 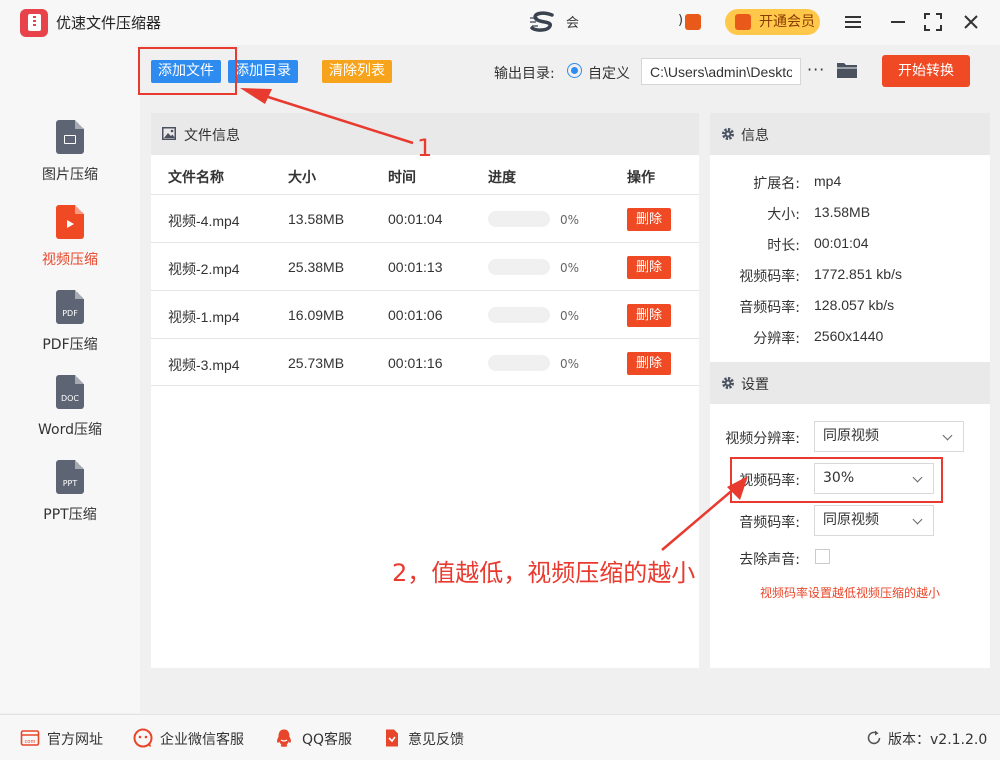 What do you see at coordinates (169, 133) in the screenshot?
I see `image-icon` at bounding box center [169, 133].